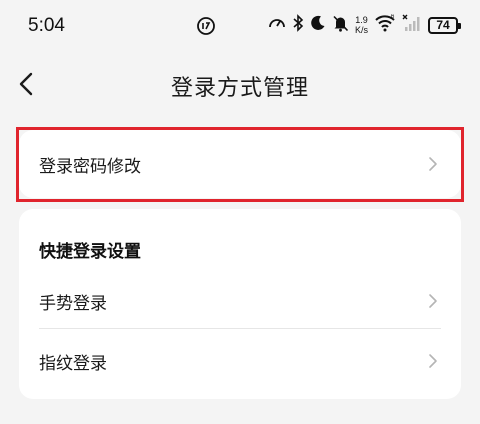  What do you see at coordinates (412, 25) in the screenshot?
I see `signal-icon` at bounding box center [412, 25].